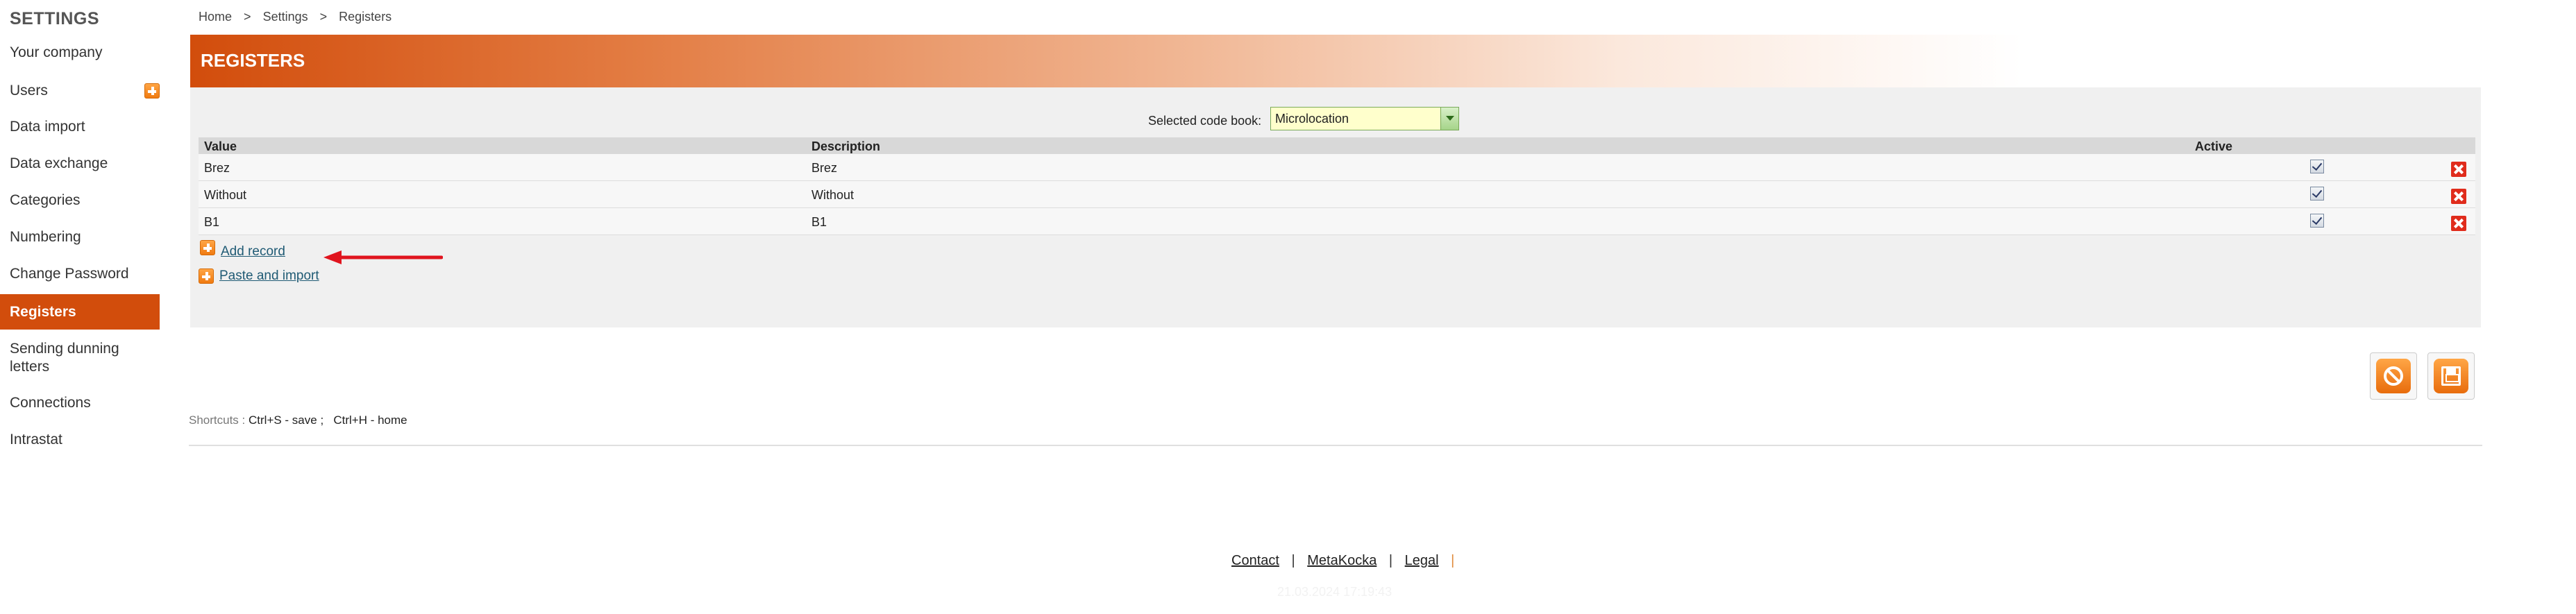 This screenshot has height=614, width=2576. Describe the element at coordinates (1337, 167) in the screenshot. I see `table-row: Brez Brez` at that location.